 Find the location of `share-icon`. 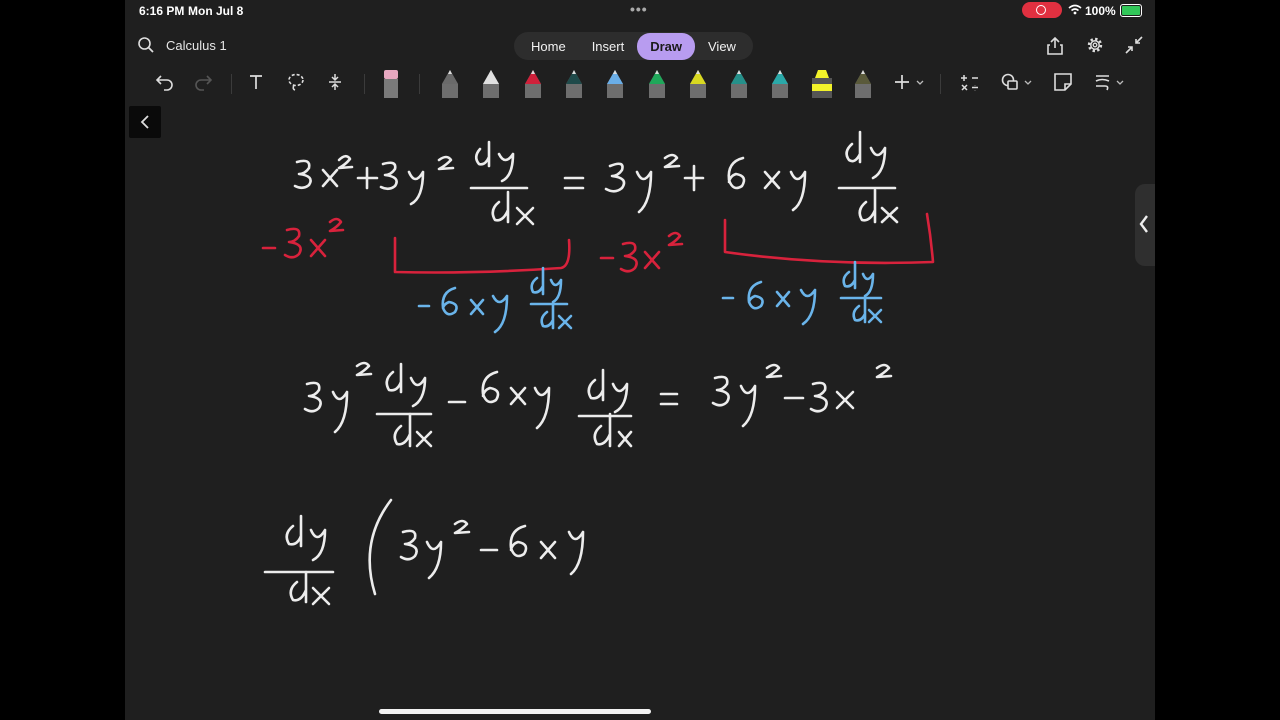

share-icon is located at coordinates (1055, 46).